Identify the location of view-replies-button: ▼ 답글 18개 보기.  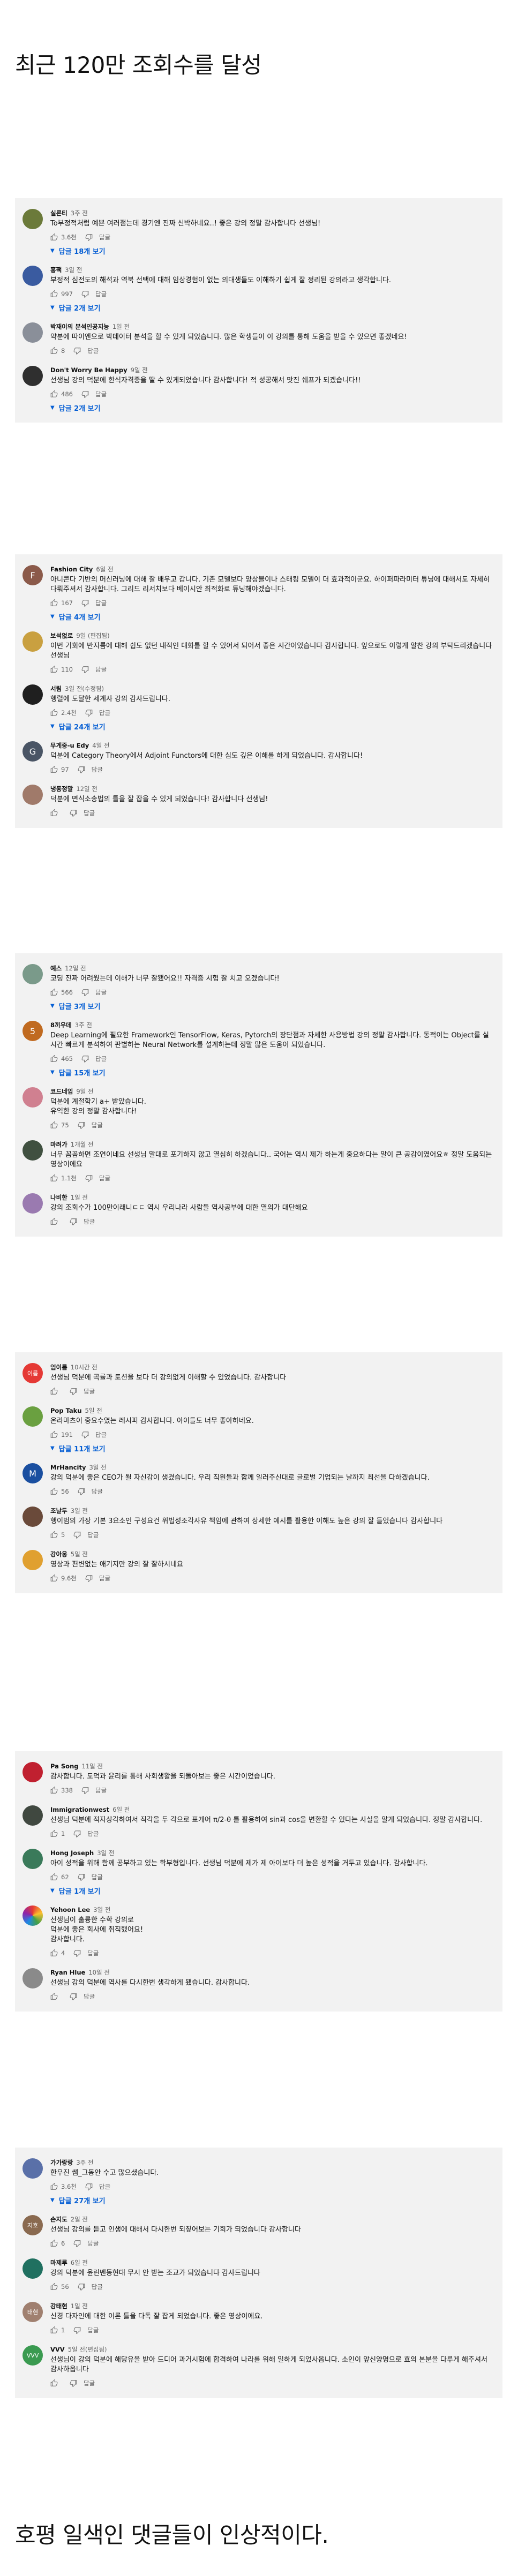
(78, 251).